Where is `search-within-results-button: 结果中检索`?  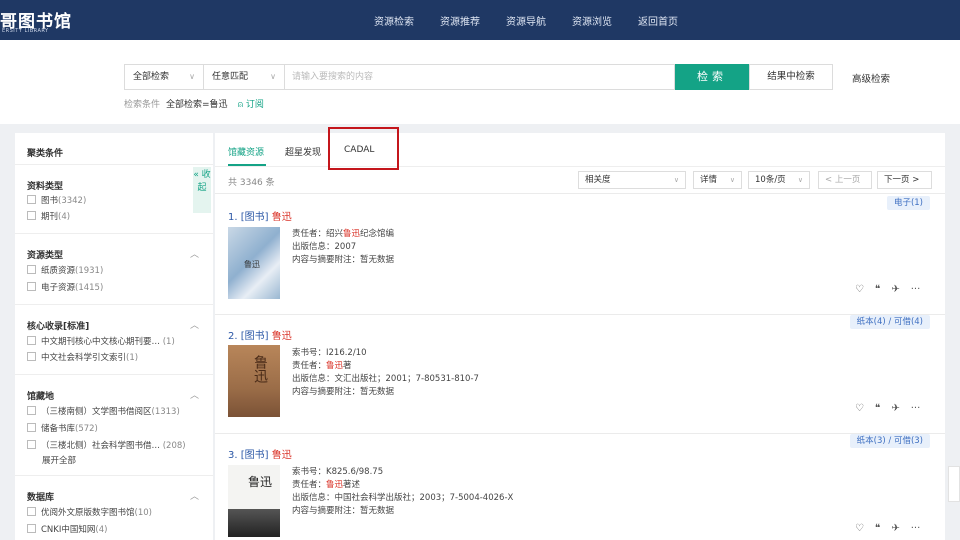 search-within-results-button: 结果中检索 is located at coordinates (791, 77).